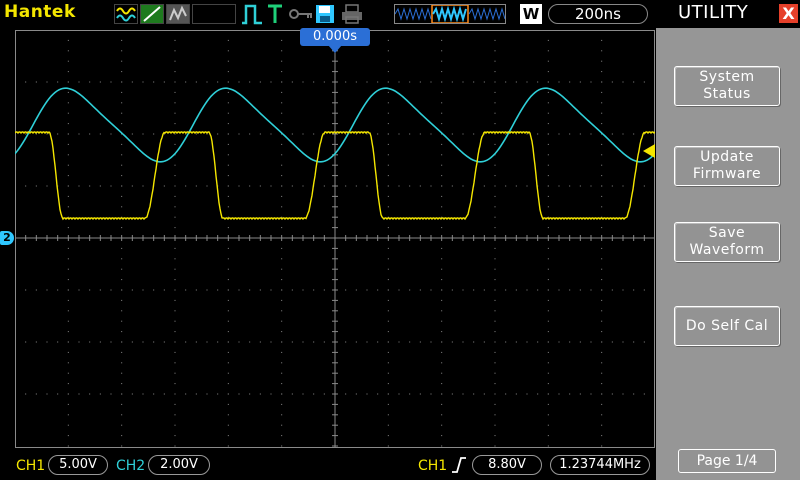 The image size is (800, 480). Describe the element at coordinates (325, 16) in the screenshot. I see `save-disk-icon` at that location.